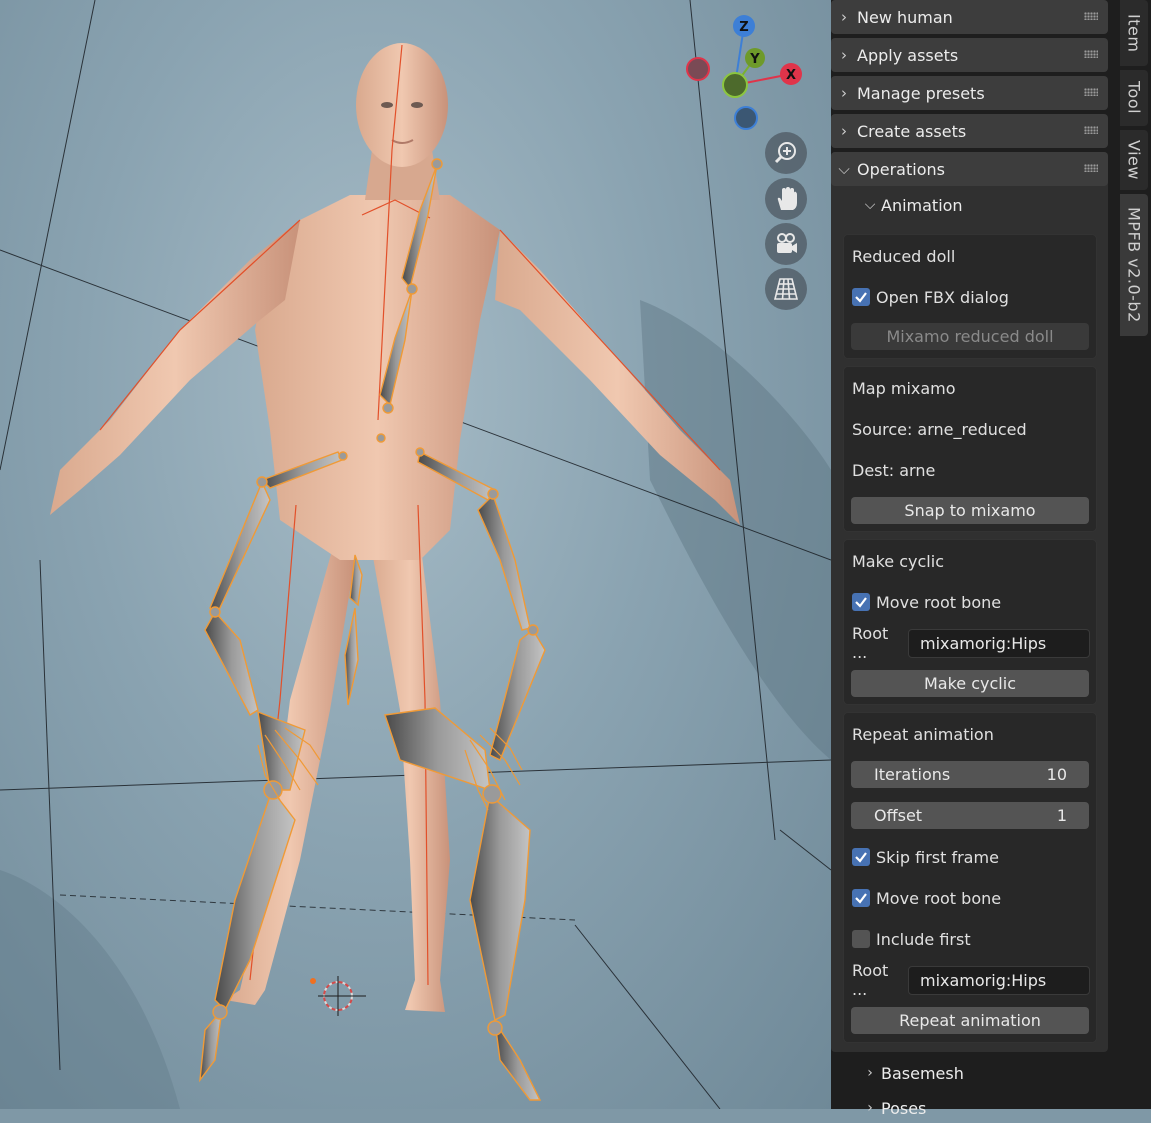  Describe the element at coordinates (969, 169) in the screenshot. I see `section-operations: ⌵ Operations` at that location.